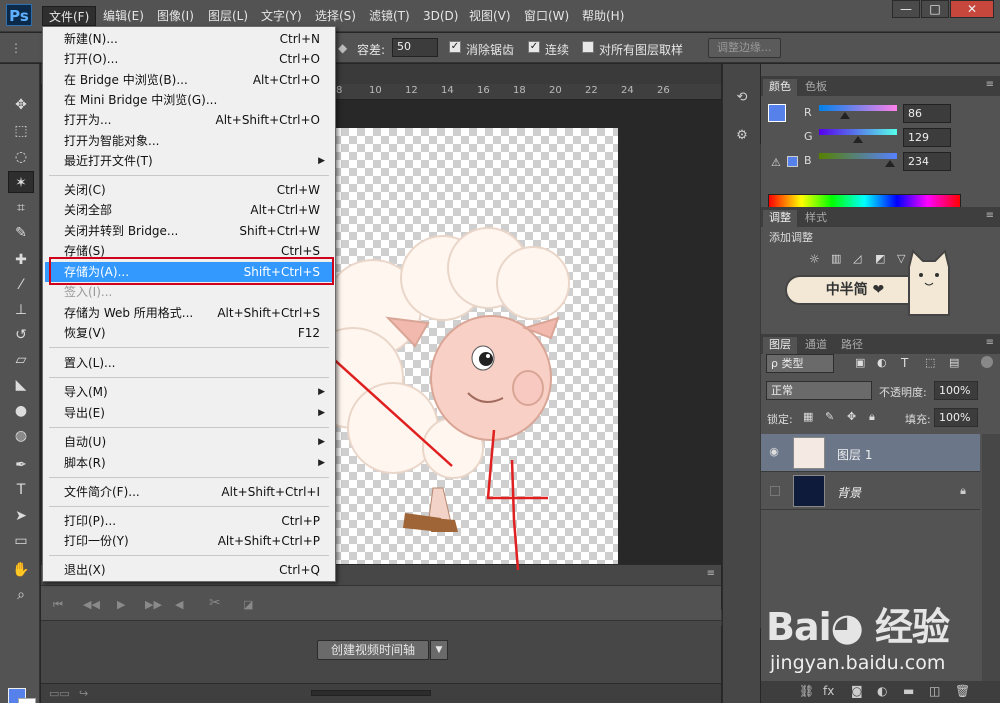  What do you see at coordinates (189, 392) in the screenshot?
I see `menu-item-import: 导入(M) ▶` at bounding box center [189, 392].